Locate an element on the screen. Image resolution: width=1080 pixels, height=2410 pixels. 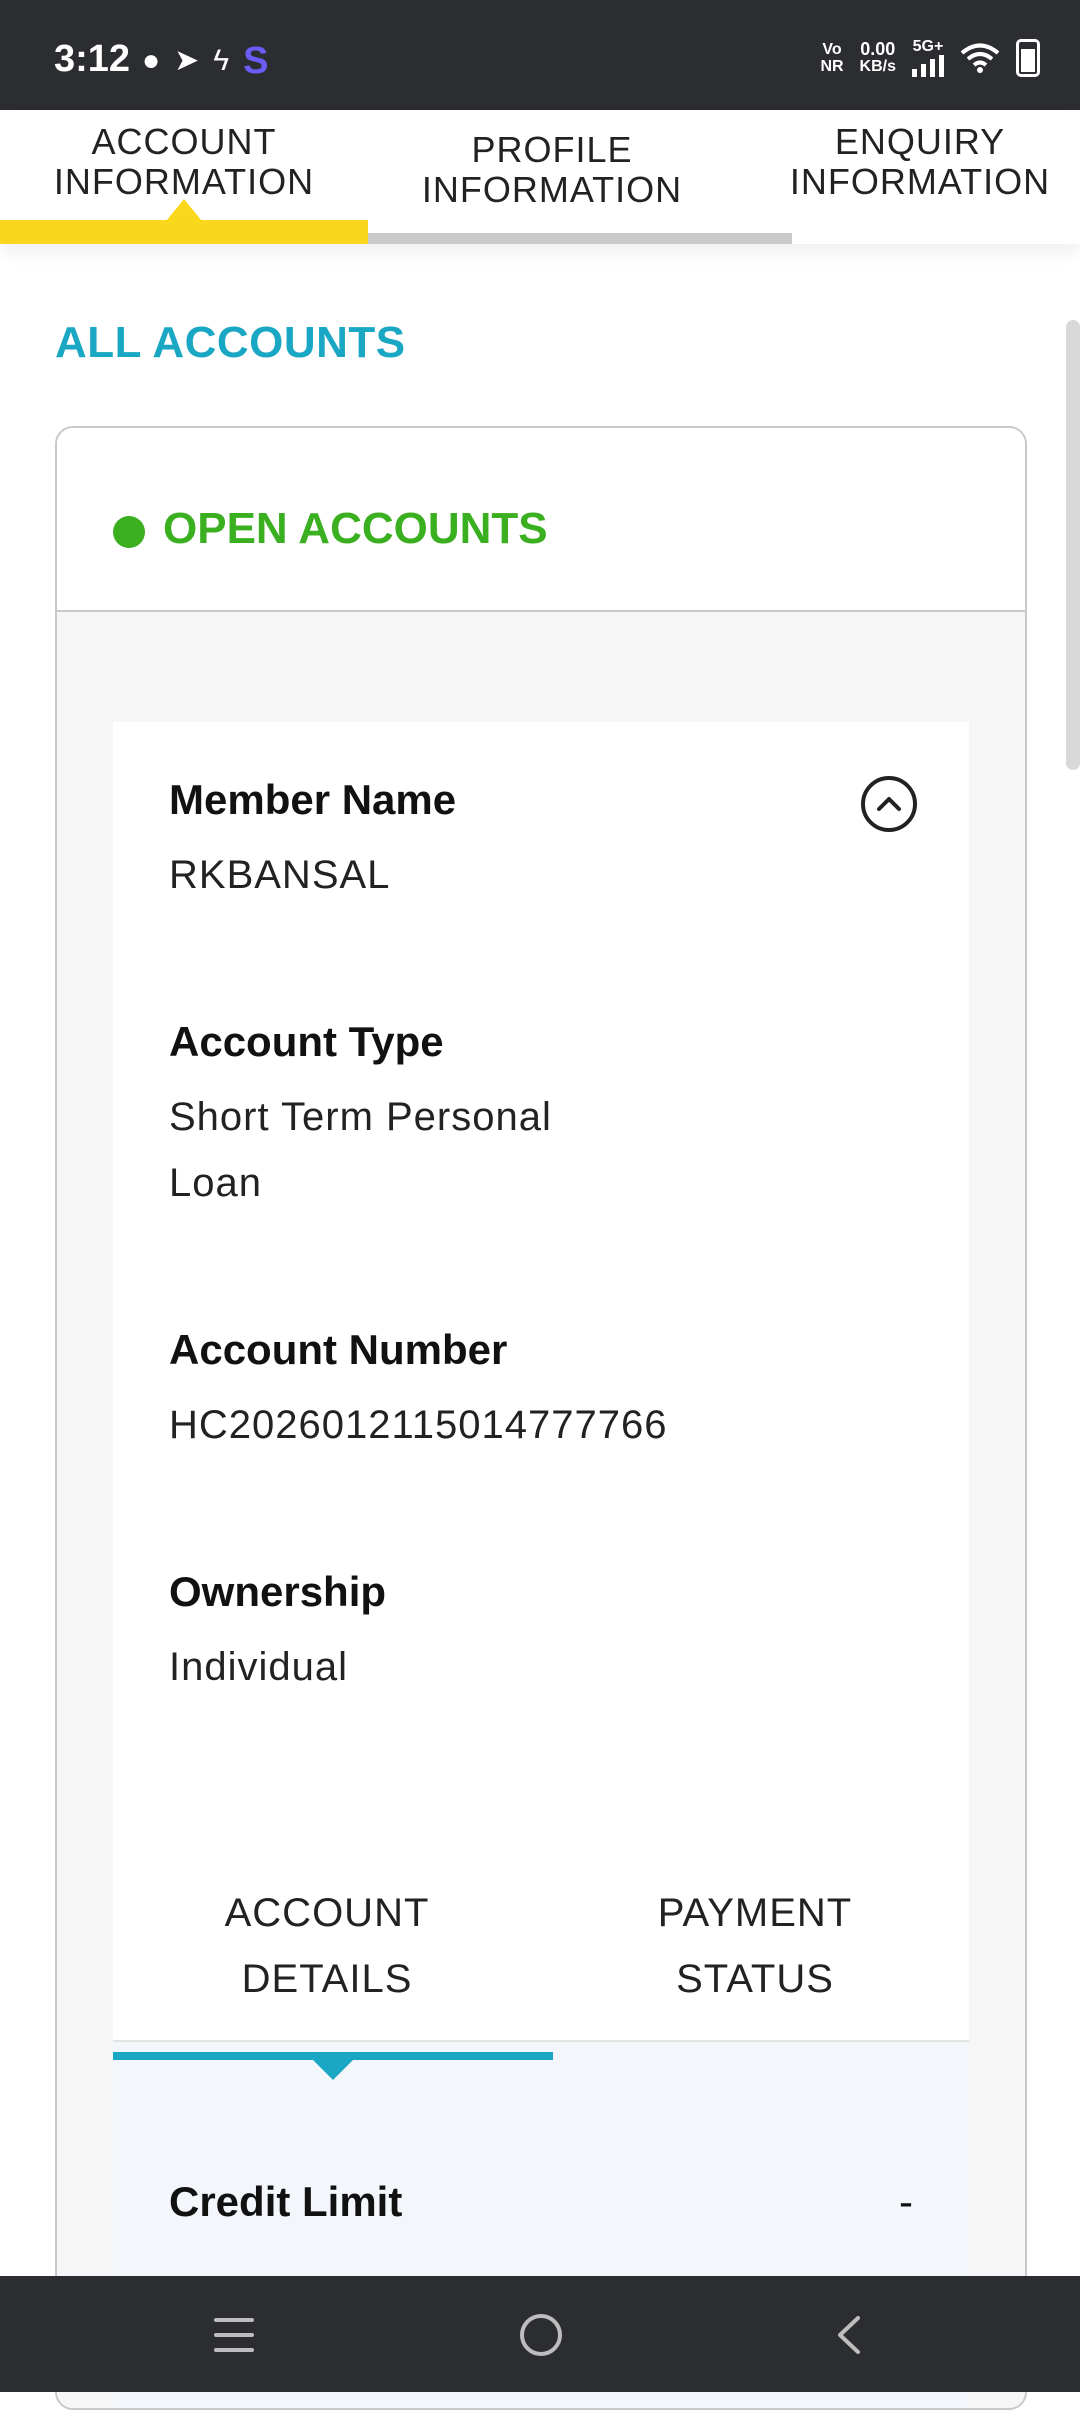
tab-profile-information: PROFILE INFORMATION is located at coordinates (552, 170).